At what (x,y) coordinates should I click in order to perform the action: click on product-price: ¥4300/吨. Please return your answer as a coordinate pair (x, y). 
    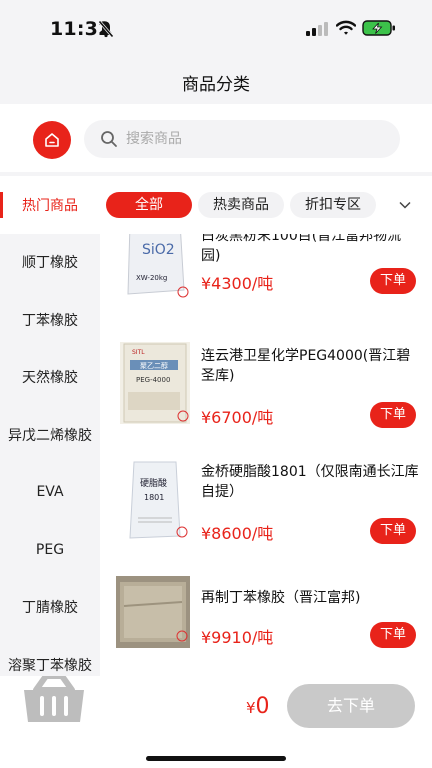
    Looking at the image, I should click on (237, 283).